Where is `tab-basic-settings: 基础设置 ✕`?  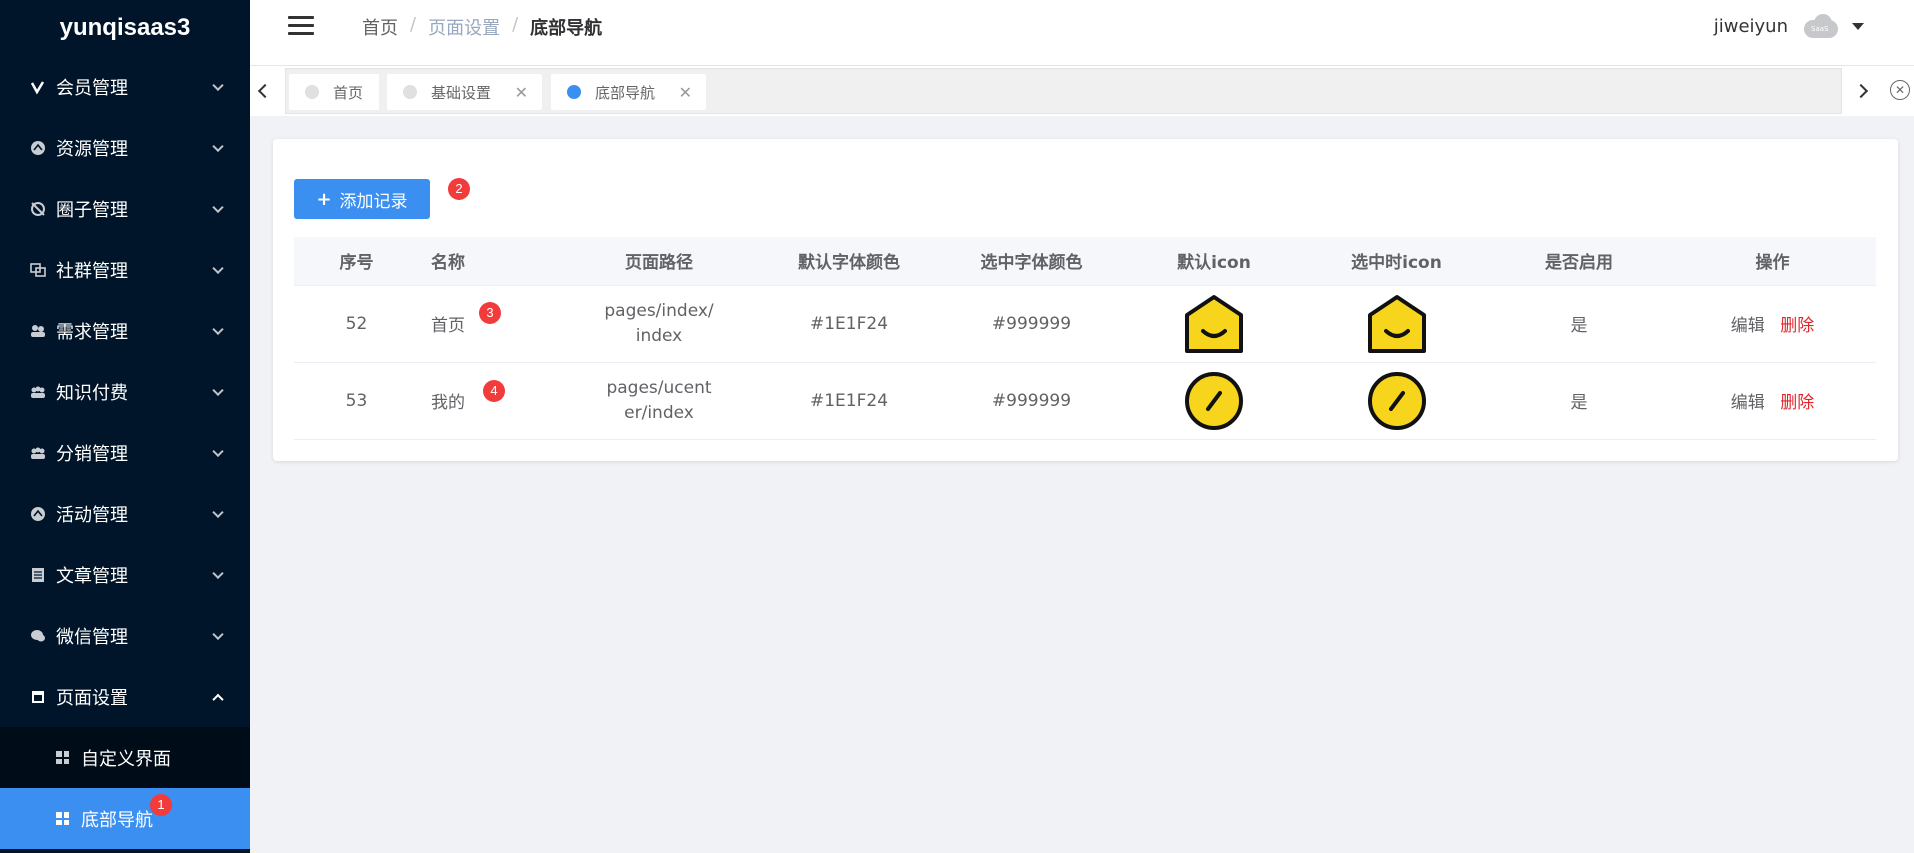
tab-basic-settings: 基础设置 ✕ is located at coordinates (464, 92).